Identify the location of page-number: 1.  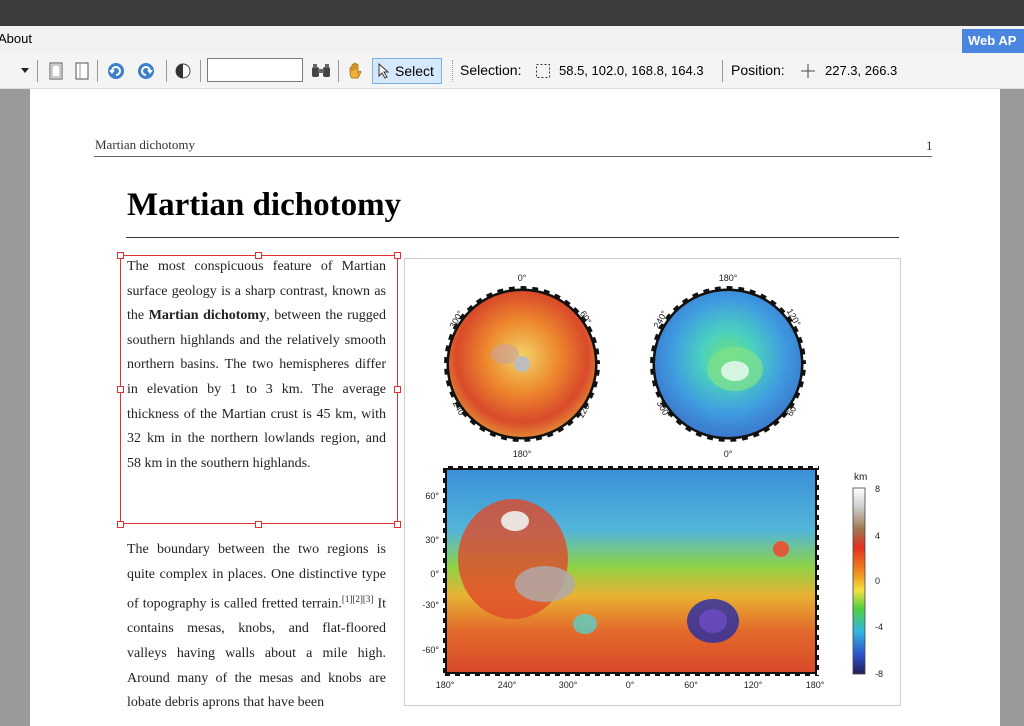
(929, 145).